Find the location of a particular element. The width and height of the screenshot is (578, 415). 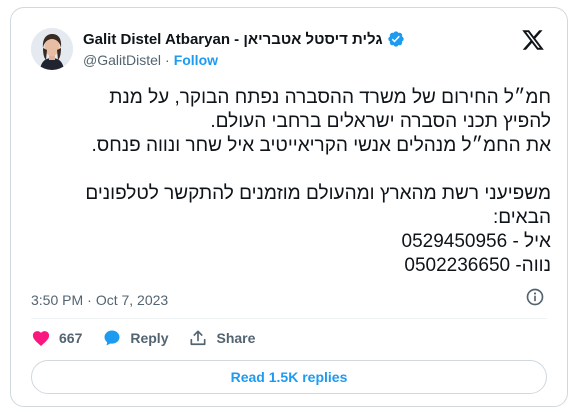

tweet-text-line: הבאים: is located at coordinates (521, 217).